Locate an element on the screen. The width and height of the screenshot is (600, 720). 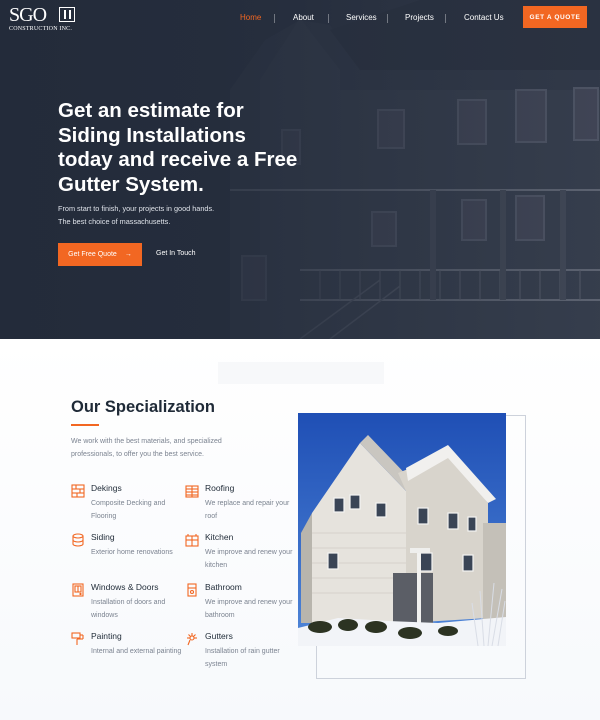
nav-item-about: About is located at coordinates (303, 17).